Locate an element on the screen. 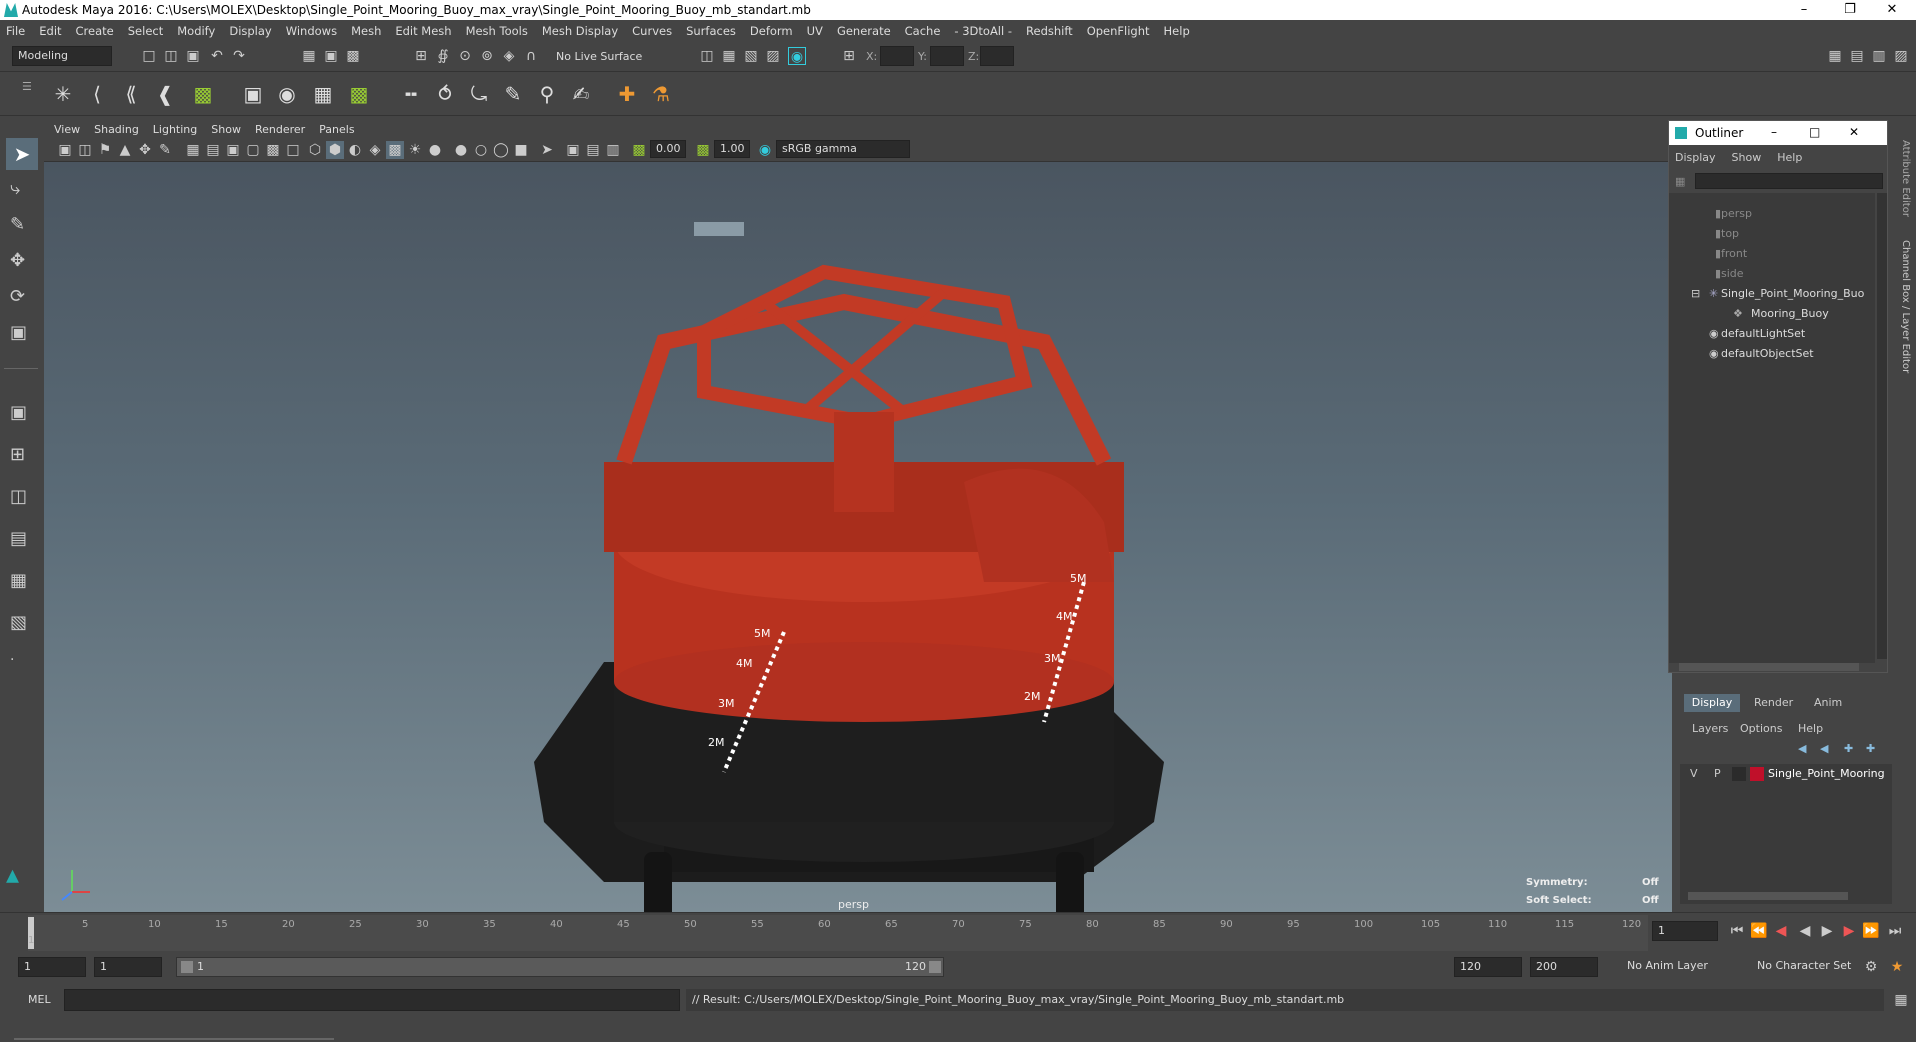 This screenshot has width=1916, height=1042. range-start-handle is located at coordinates (187, 967).